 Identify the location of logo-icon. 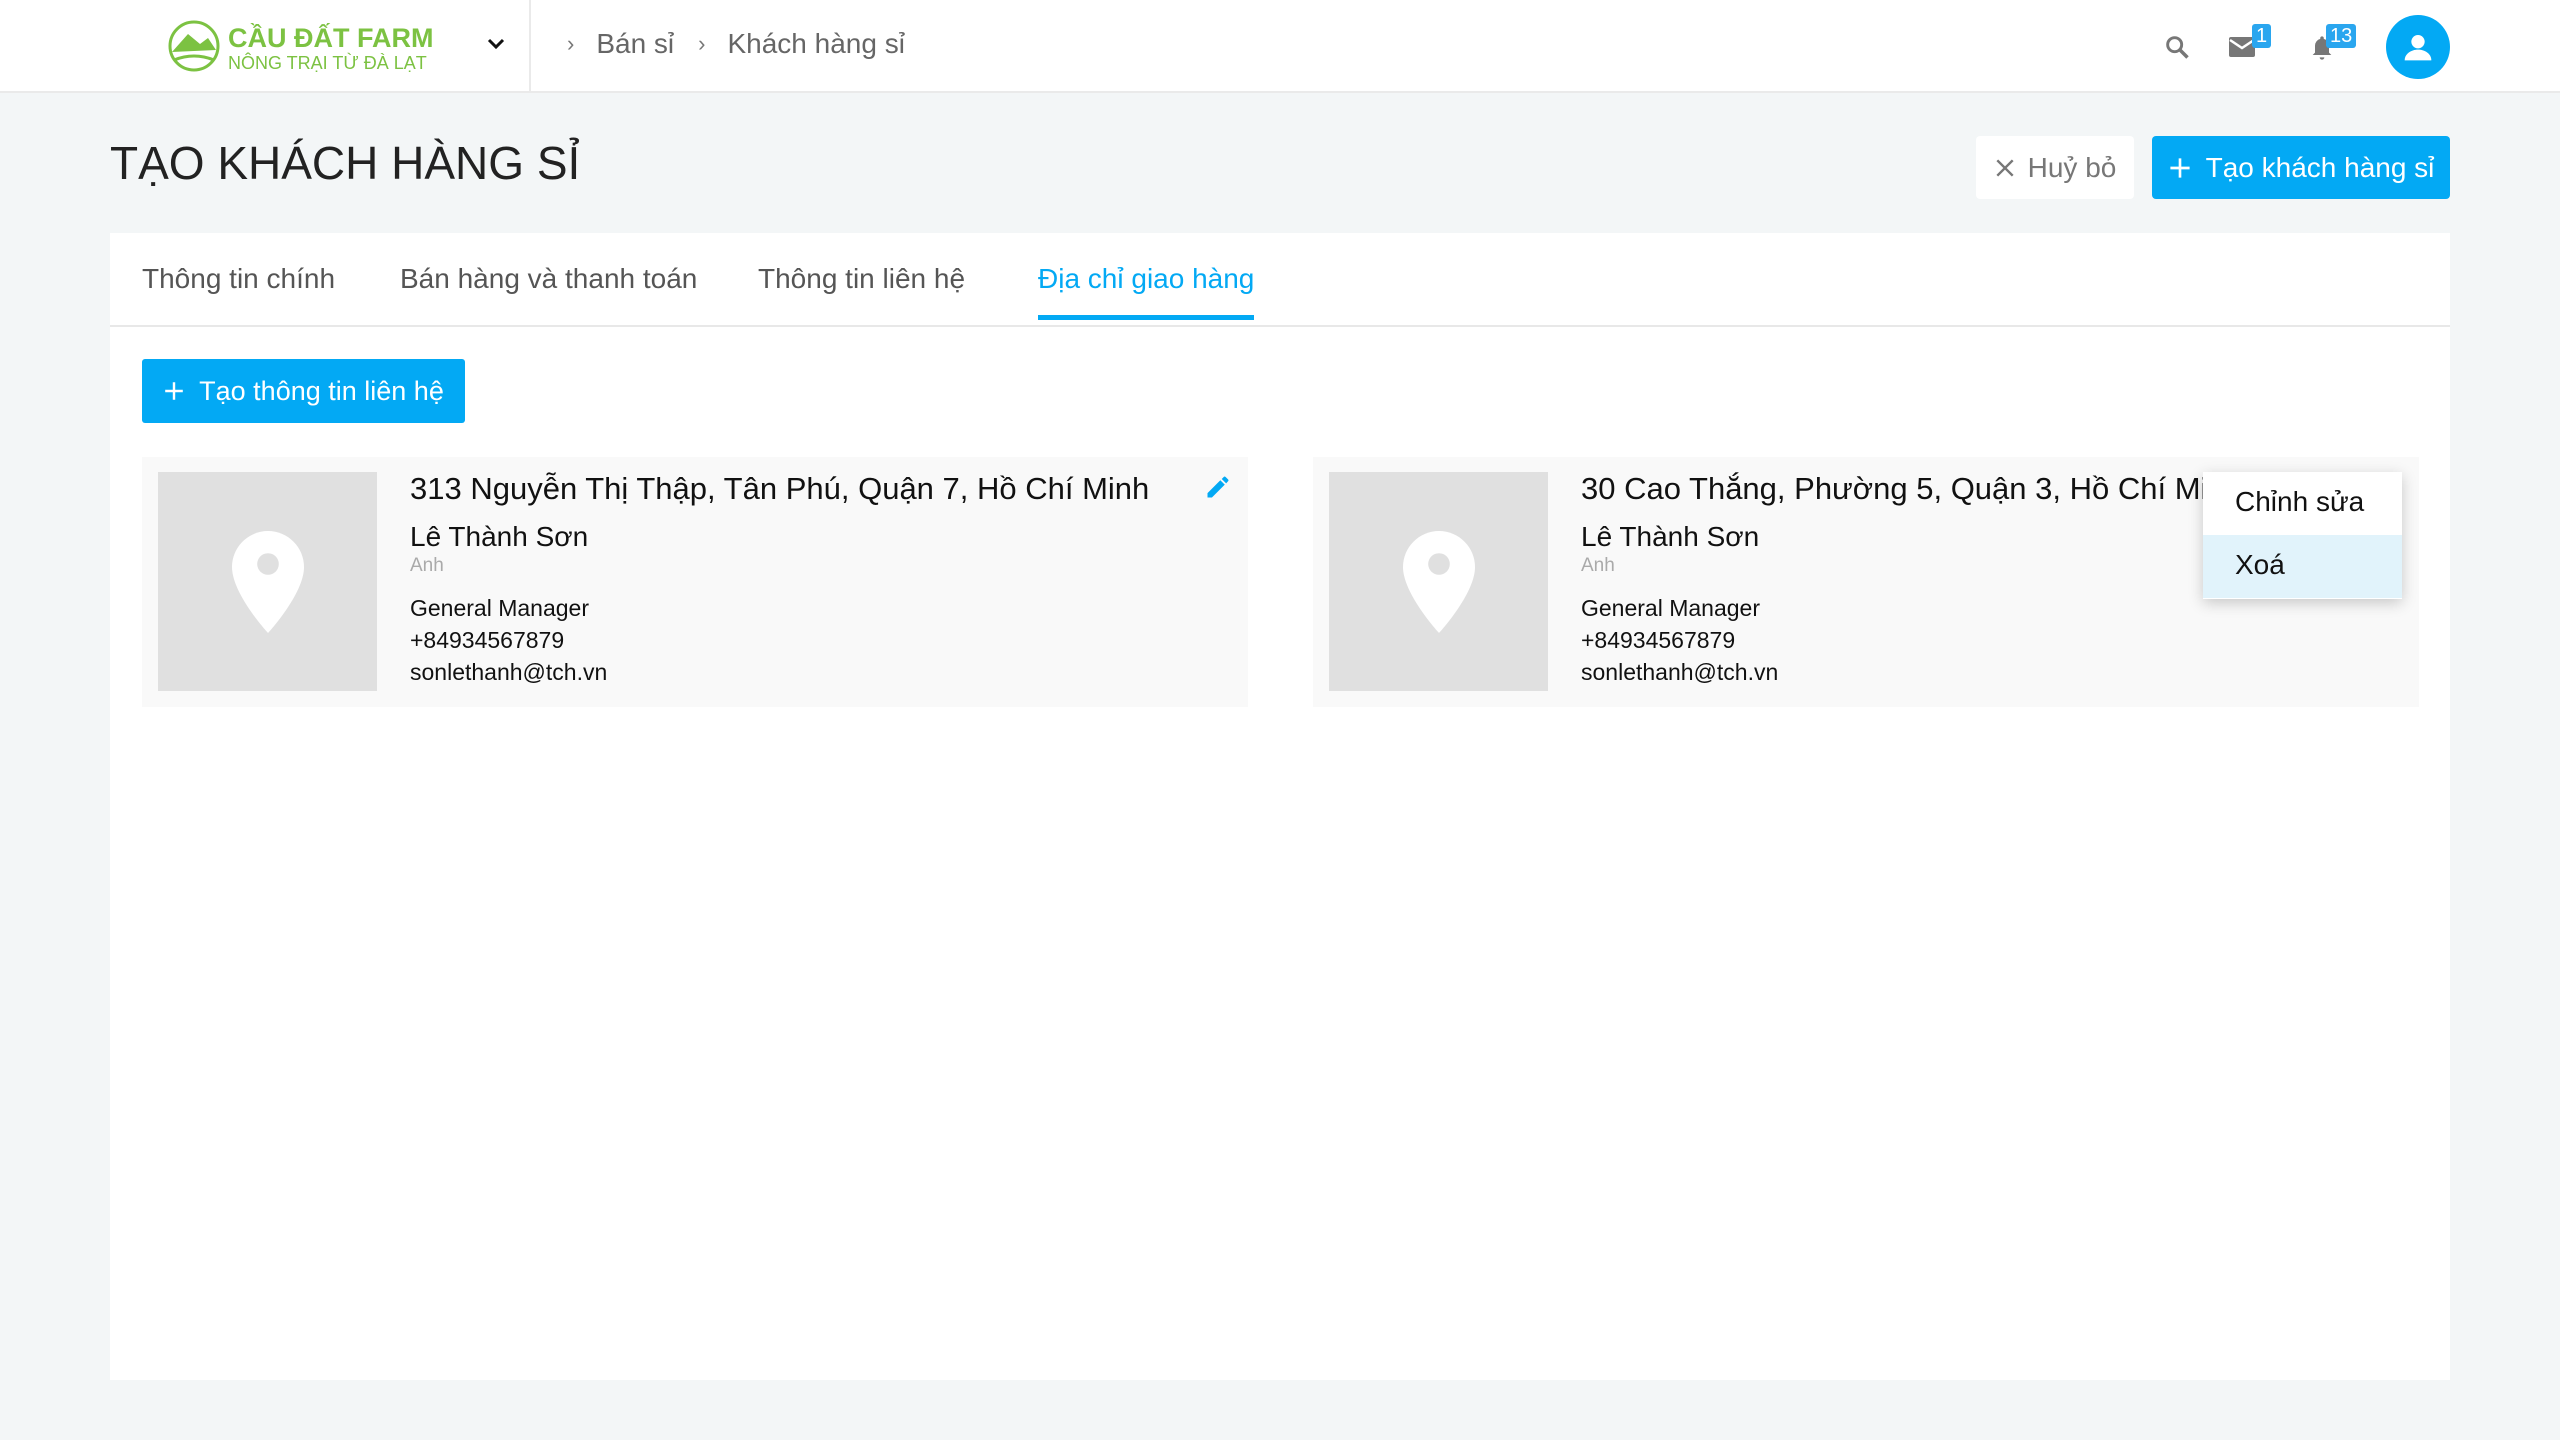
(194, 46).